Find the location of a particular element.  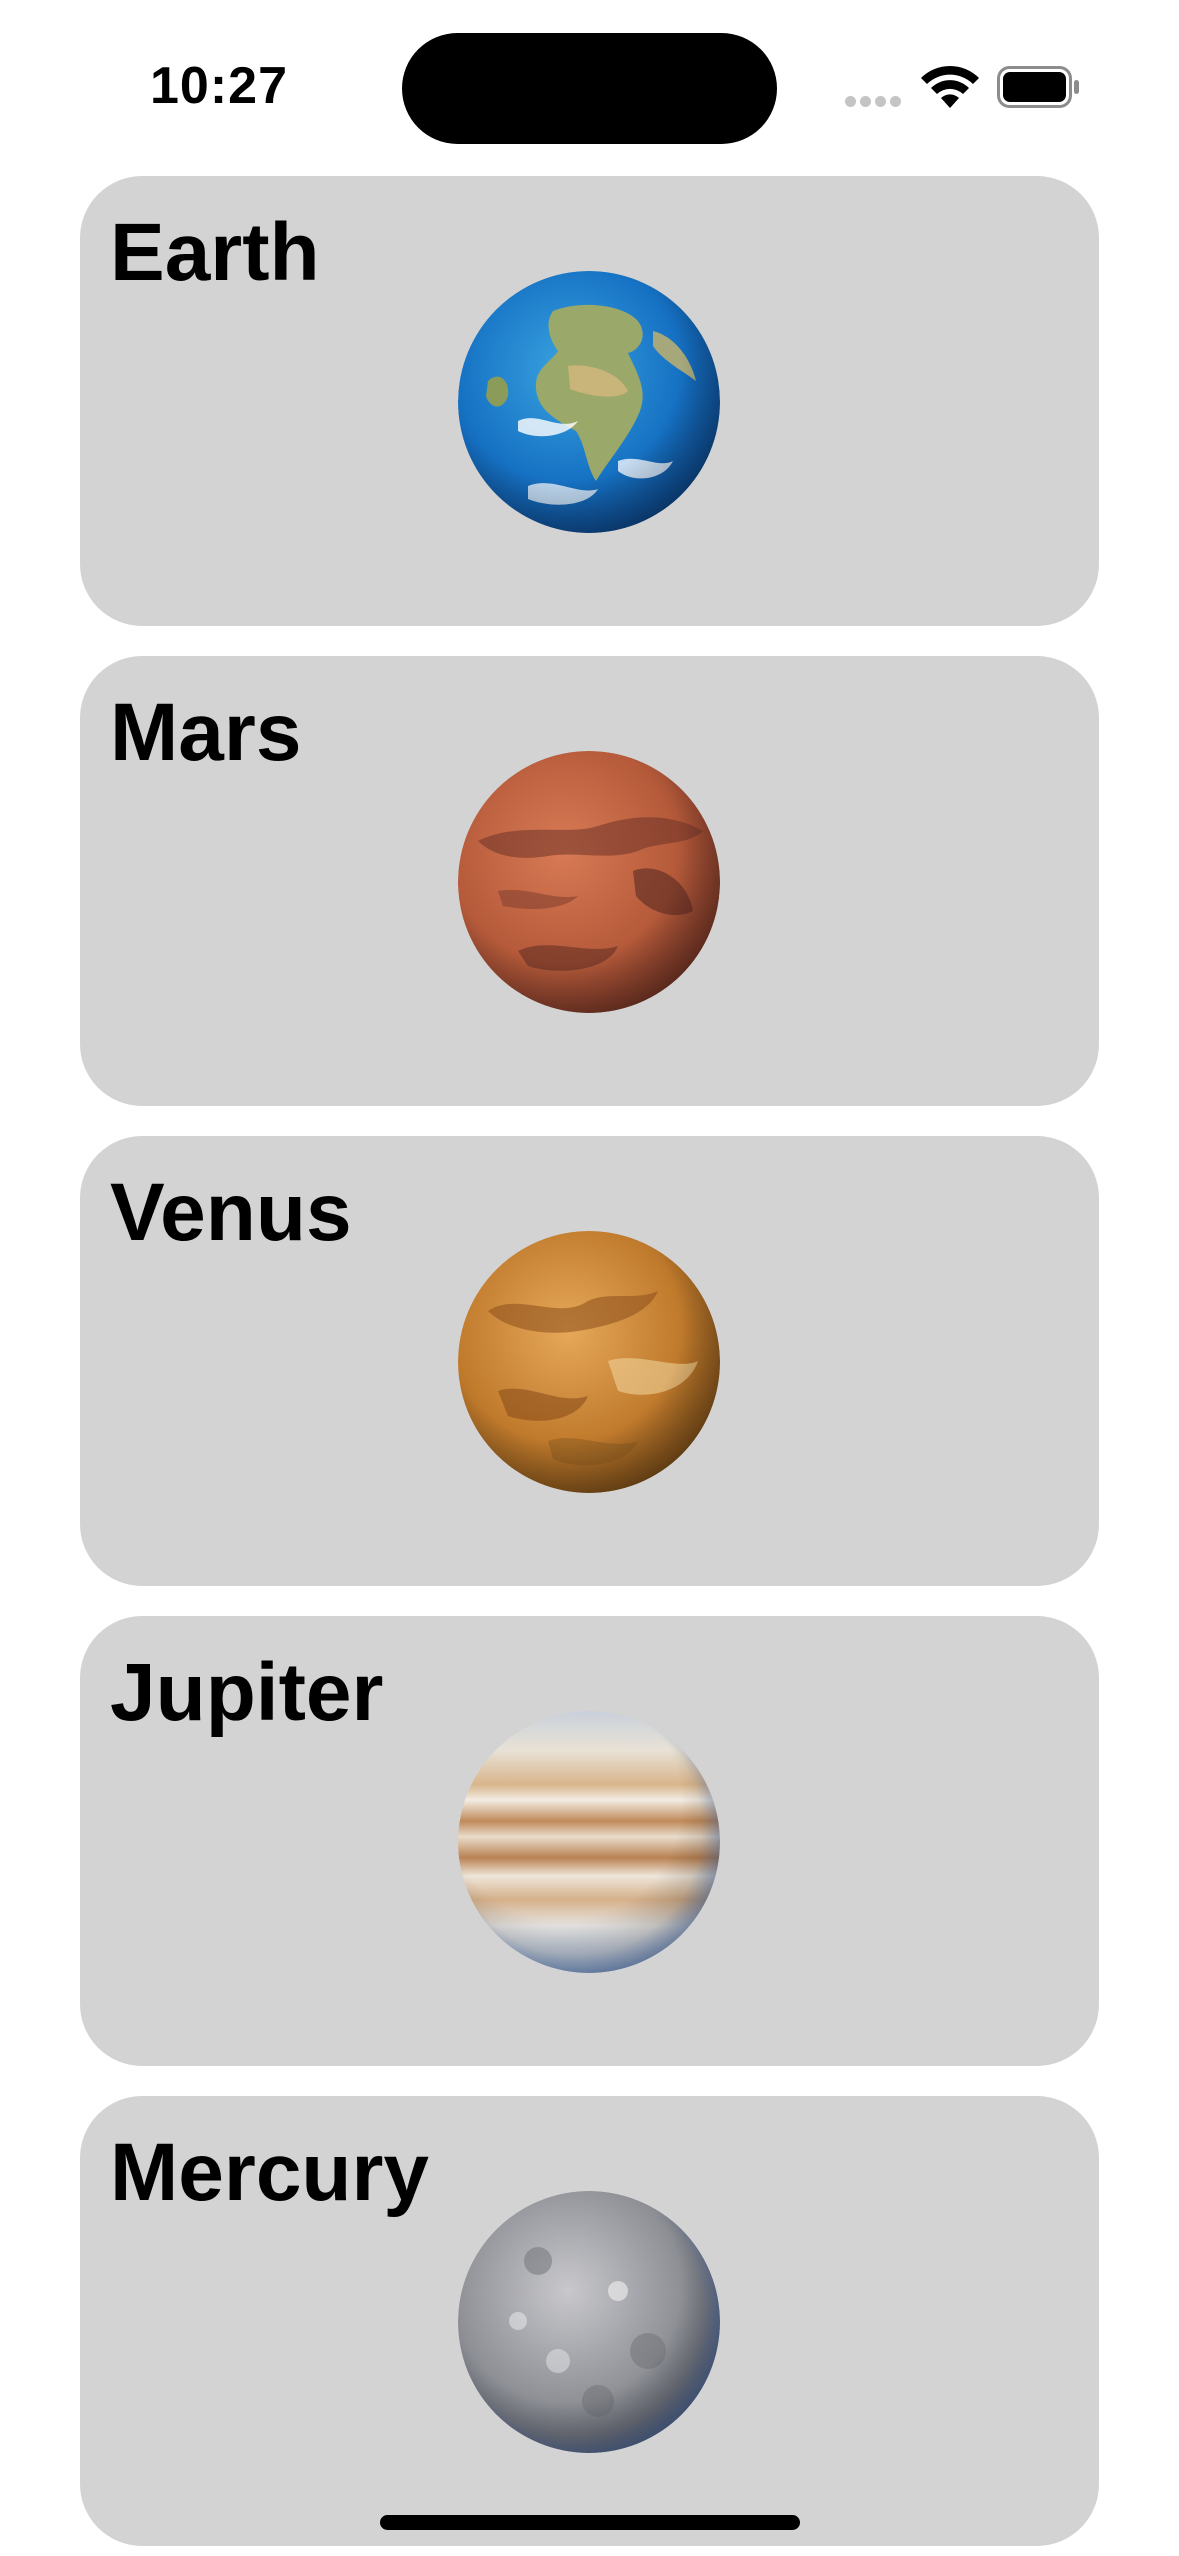

mars-globe-icon is located at coordinates (589, 882).